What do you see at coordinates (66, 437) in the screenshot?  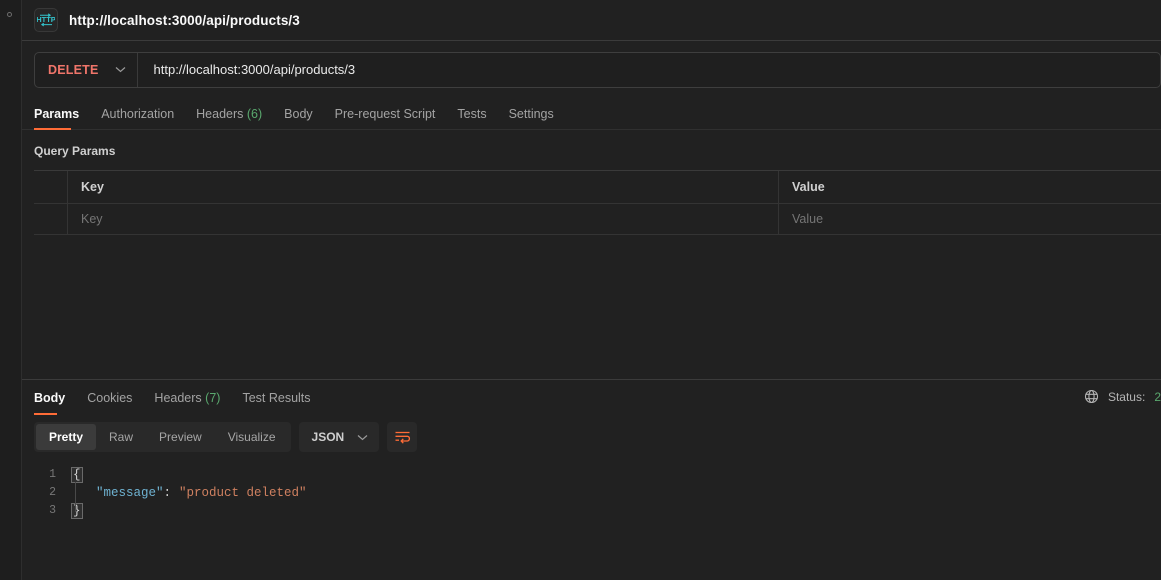 I see `view-mode-pretty: Pretty` at bounding box center [66, 437].